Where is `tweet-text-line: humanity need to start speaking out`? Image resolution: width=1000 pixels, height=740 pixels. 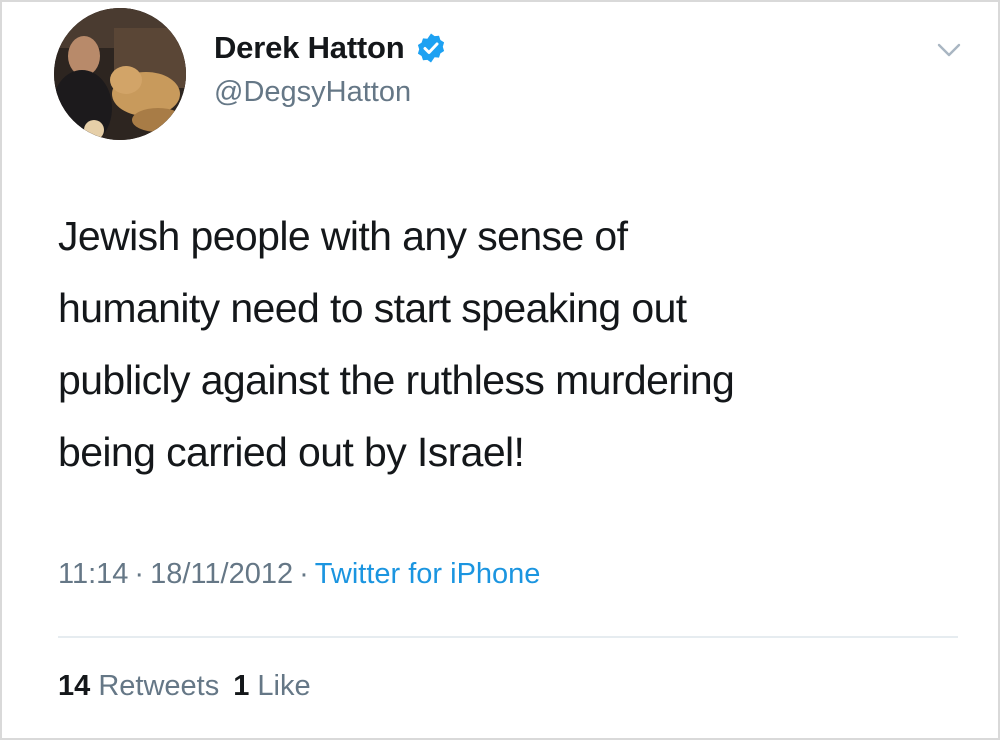
tweet-text-line: humanity need to start speaking out is located at coordinates (372, 308).